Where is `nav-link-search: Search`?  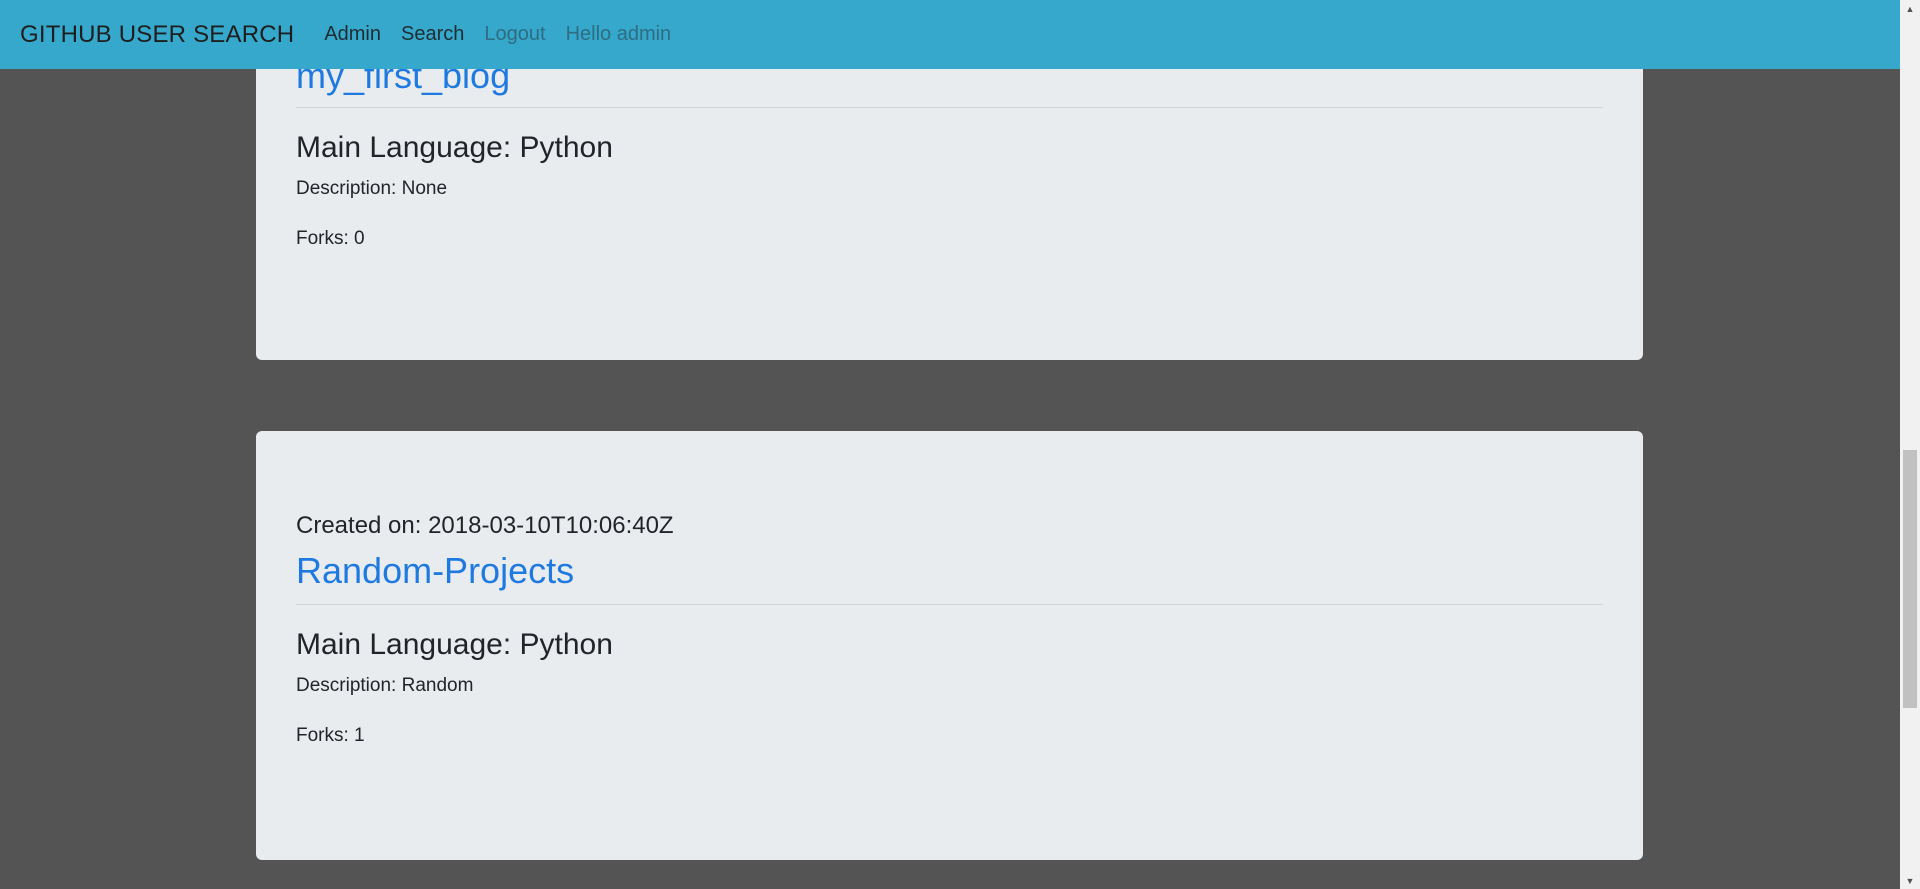 nav-link-search: Search is located at coordinates (432, 34).